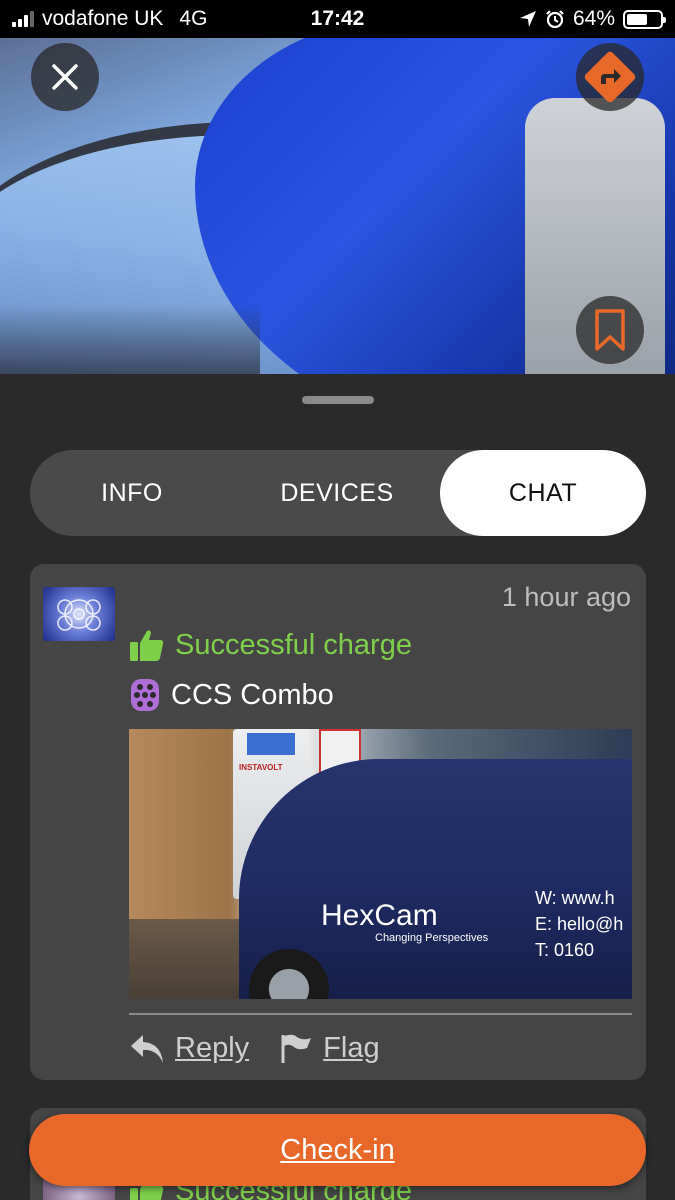 The image size is (675, 1200). I want to click on battery-percent: 64%, so click(593, 18).